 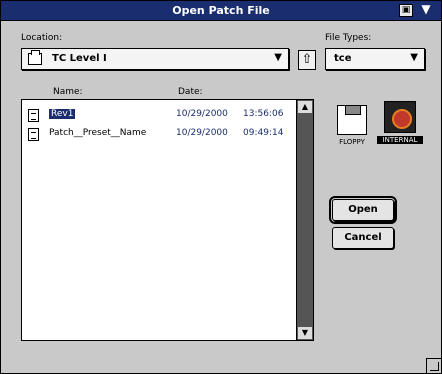 What do you see at coordinates (375, 59) in the screenshot?
I see `file-types-dropdown: tce ▼` at bounding box center [375, 59].